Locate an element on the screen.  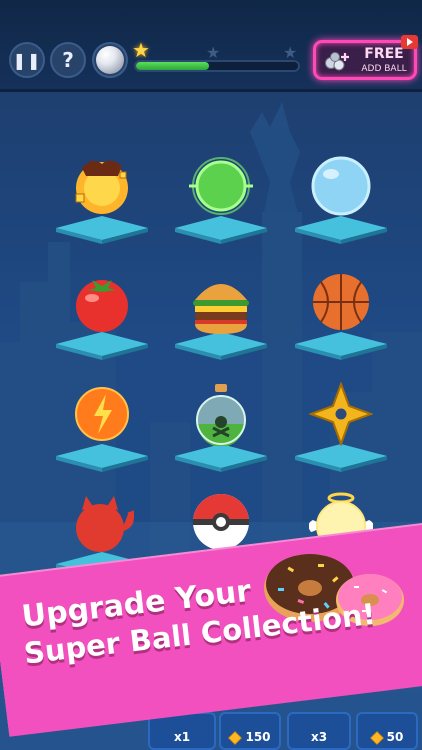
ball-slot-tomato-ball is located at coordinates (103, 313).